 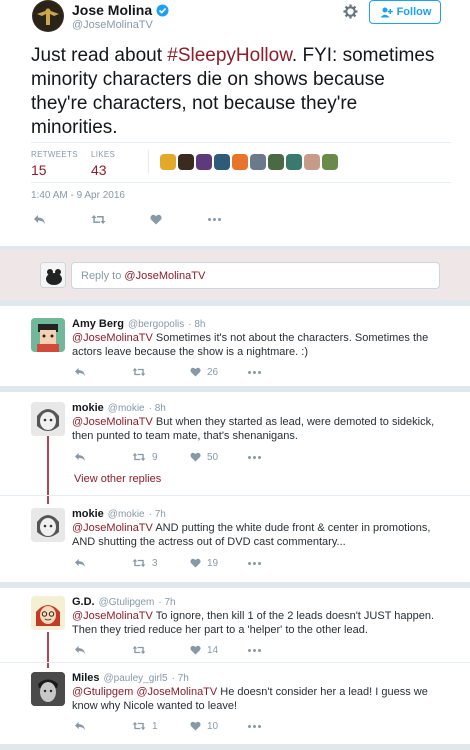 I want to click on like-button: 10, so click(x=204, y=726).